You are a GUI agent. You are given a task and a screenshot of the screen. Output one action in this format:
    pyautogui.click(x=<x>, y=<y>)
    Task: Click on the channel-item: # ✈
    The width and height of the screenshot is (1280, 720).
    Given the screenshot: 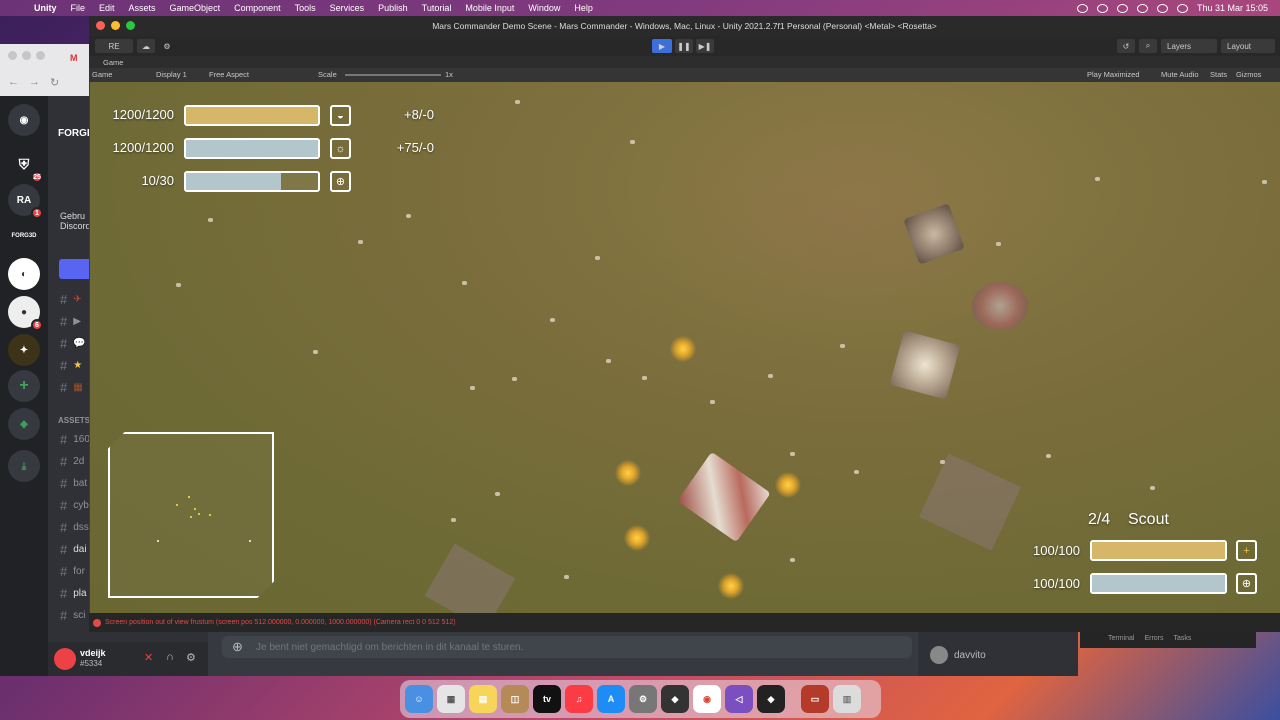 What is the action you would take?
    pyautogui.click(x=71, y=299)
    